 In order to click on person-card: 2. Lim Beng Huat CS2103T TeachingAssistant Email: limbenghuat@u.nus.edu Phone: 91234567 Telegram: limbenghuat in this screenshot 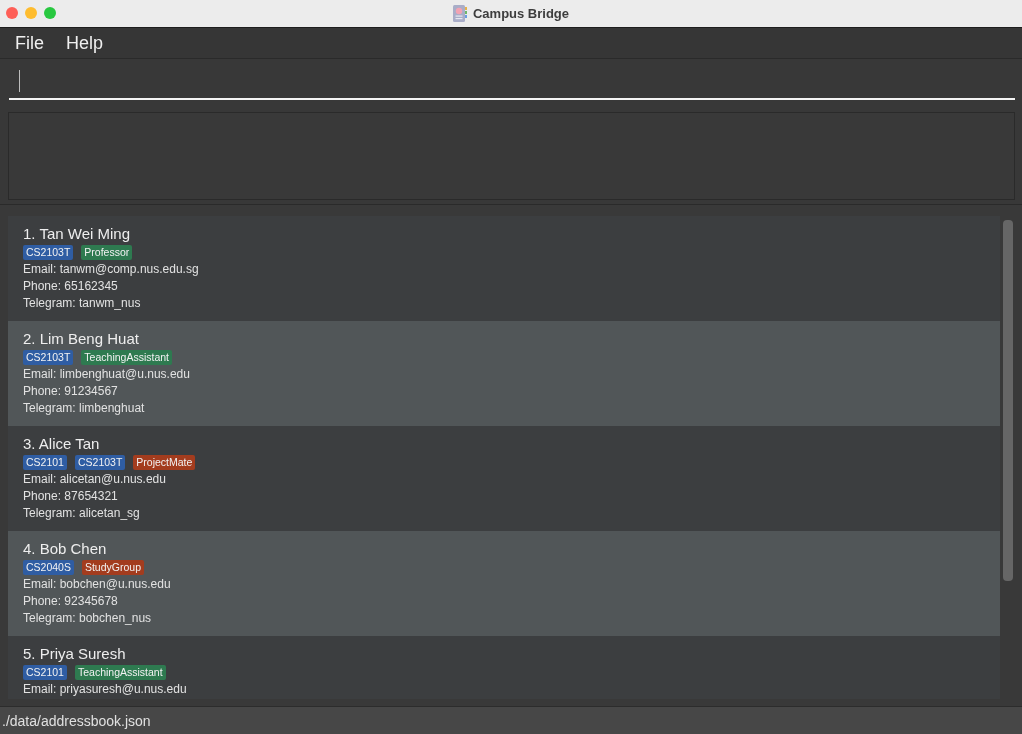, I will do `click(504, 373)`.